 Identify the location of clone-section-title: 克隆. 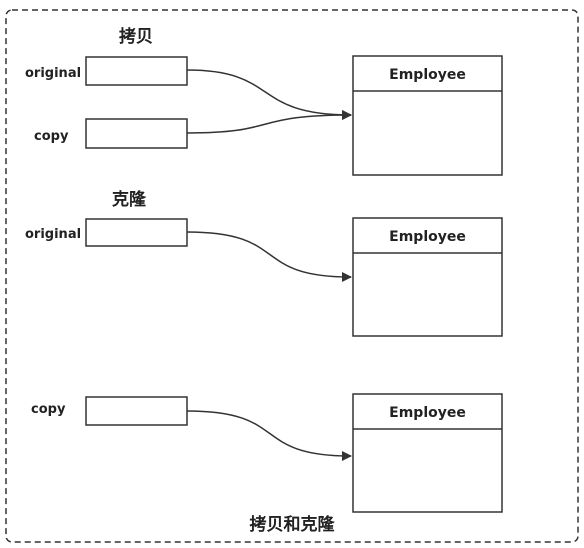
(129, 199).